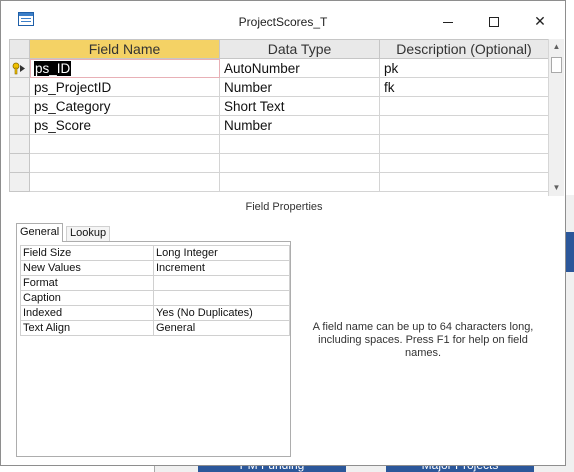 The image size is (574, 472). I want to click on table-row: ps_Score Number, so click(279, 125).